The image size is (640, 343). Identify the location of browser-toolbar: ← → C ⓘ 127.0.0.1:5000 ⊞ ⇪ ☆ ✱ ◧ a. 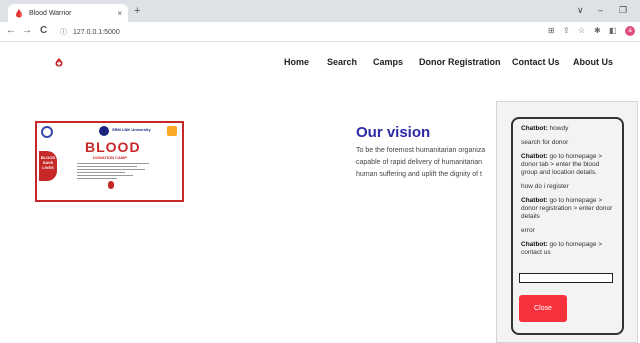
(320, 32).